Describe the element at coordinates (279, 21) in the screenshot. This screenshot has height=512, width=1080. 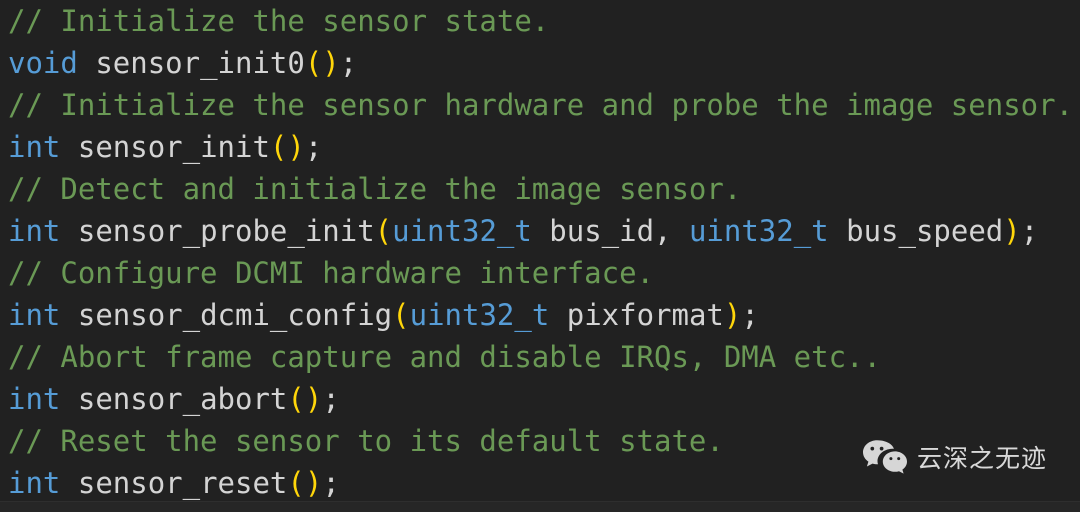
I see `code-token: // Initialize the sensor state.` at that location.